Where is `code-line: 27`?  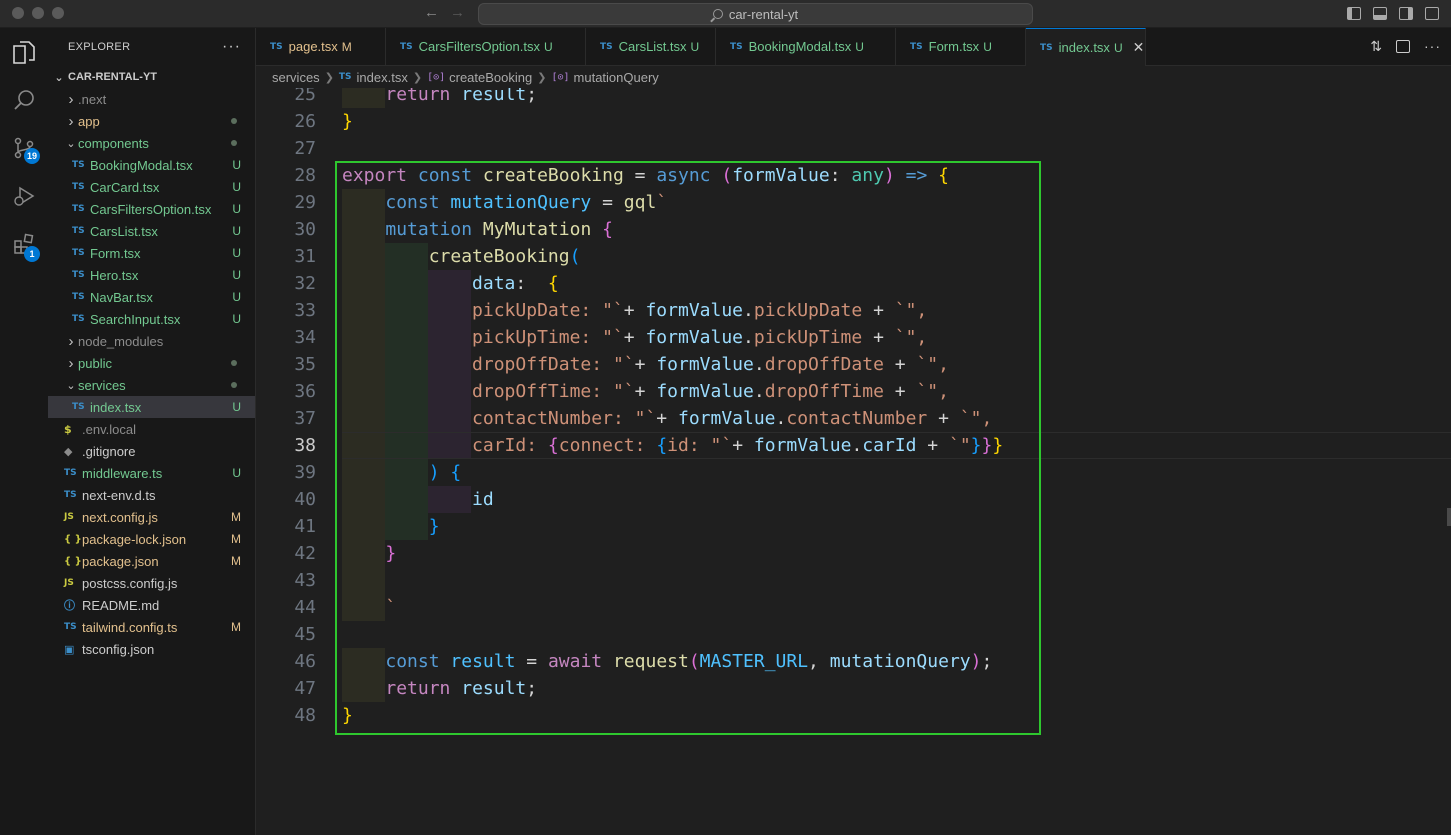
code-line: 27 is located at coordinates (853, 148).